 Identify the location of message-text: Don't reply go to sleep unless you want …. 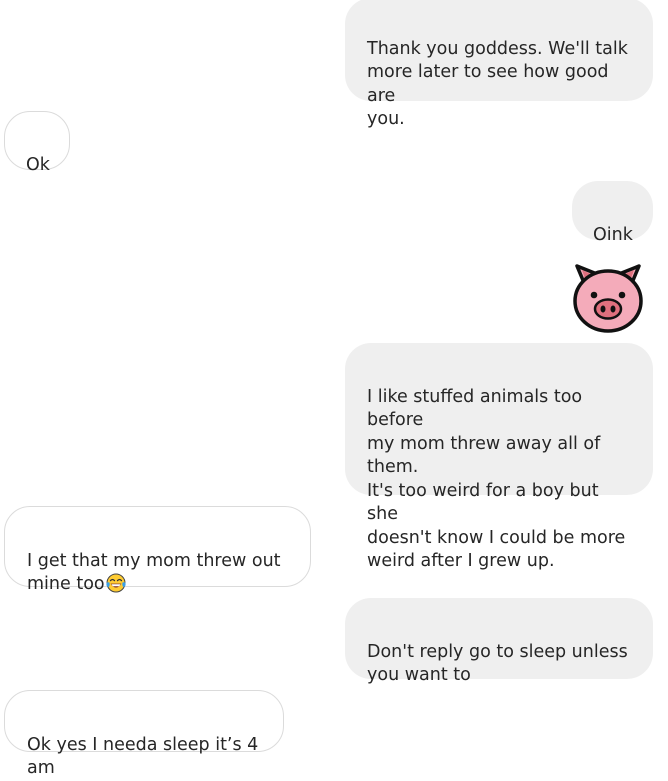
(497, 663).